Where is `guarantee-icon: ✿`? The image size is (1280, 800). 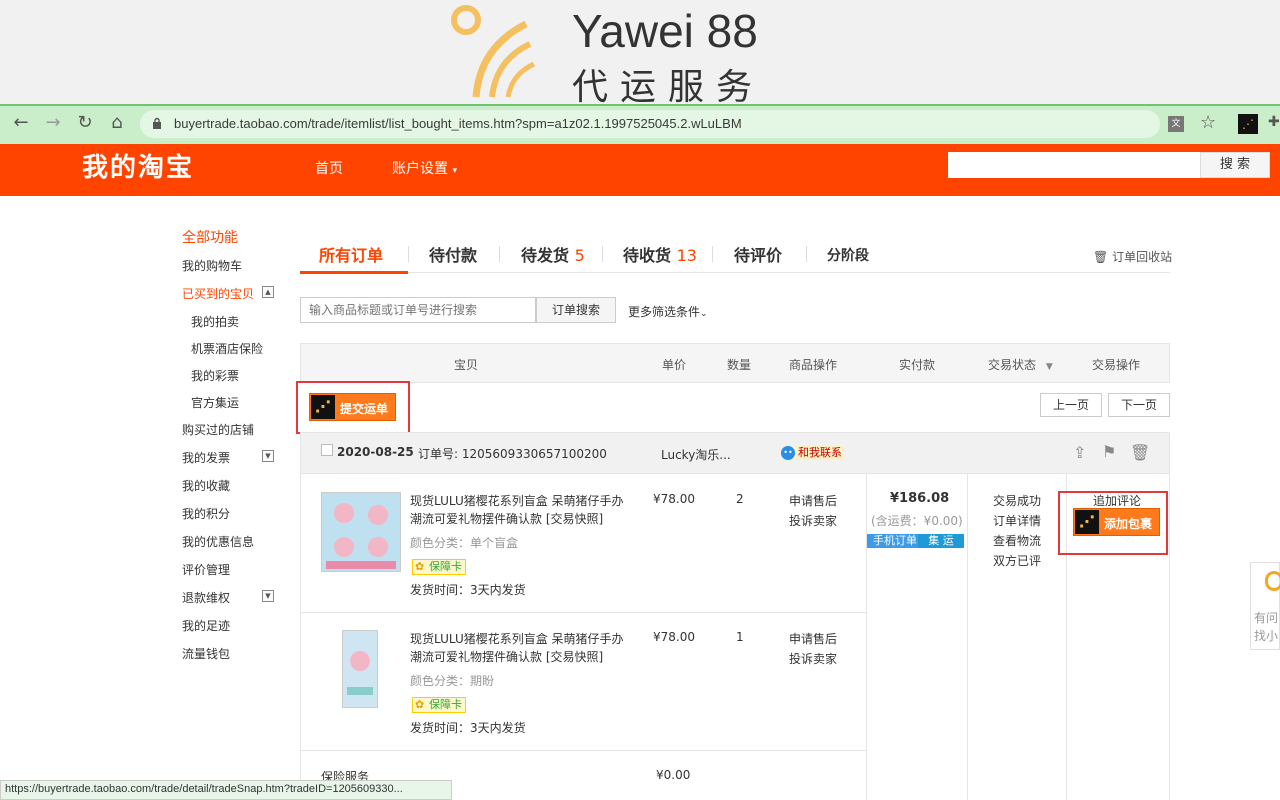
guarantee-icon: ✿ is located at coordinates (420, 704).